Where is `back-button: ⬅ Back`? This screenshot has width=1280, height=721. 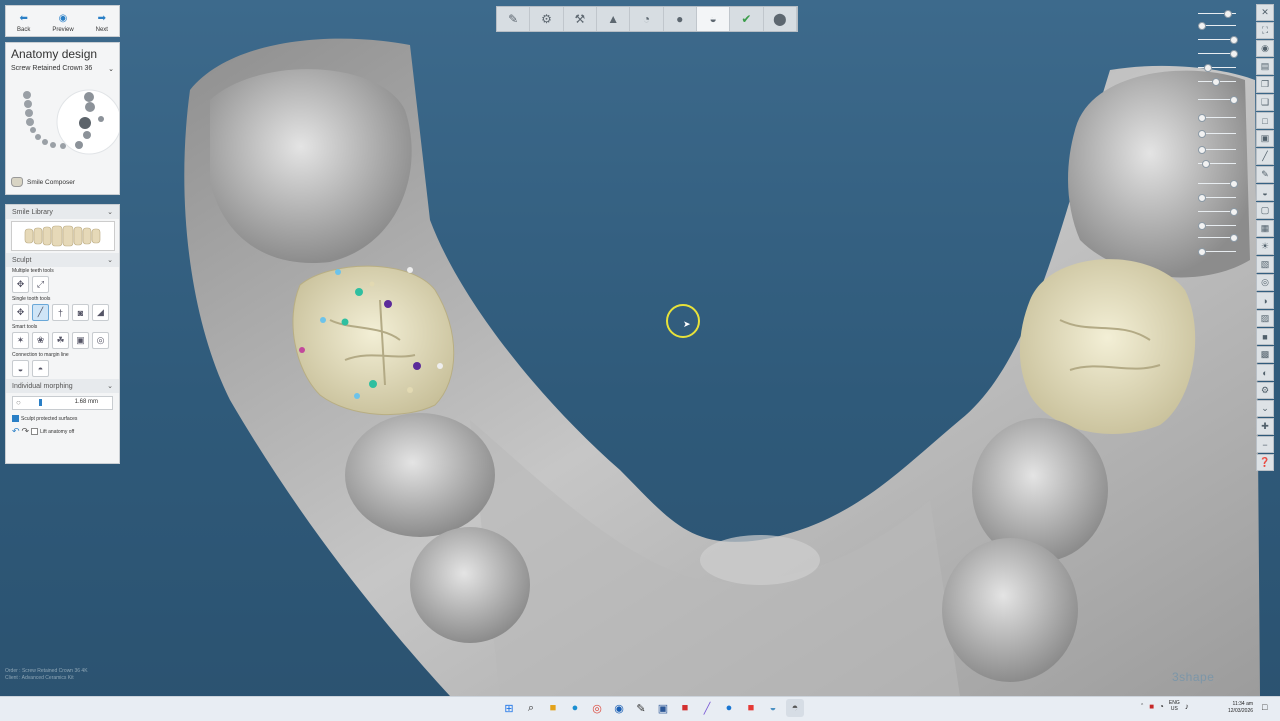 back-button: ⬅ Back is located at coordinates (23, 24).